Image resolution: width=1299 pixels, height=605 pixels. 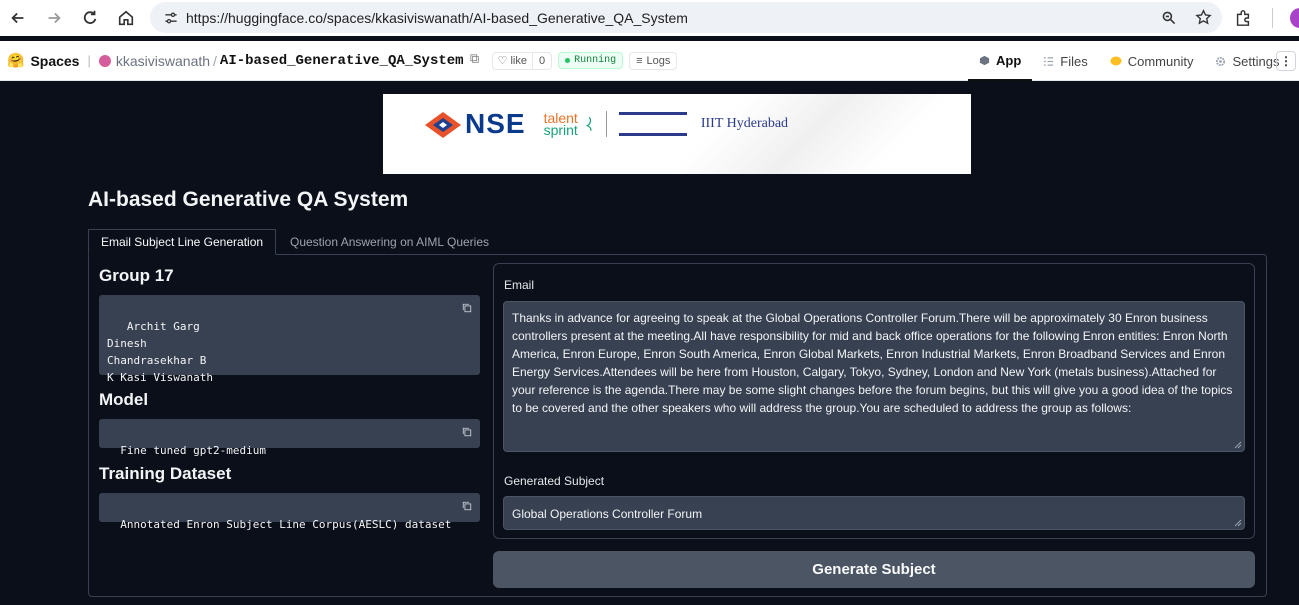 I want to click on tab-app-label: App, so click(x=1009, y=60).